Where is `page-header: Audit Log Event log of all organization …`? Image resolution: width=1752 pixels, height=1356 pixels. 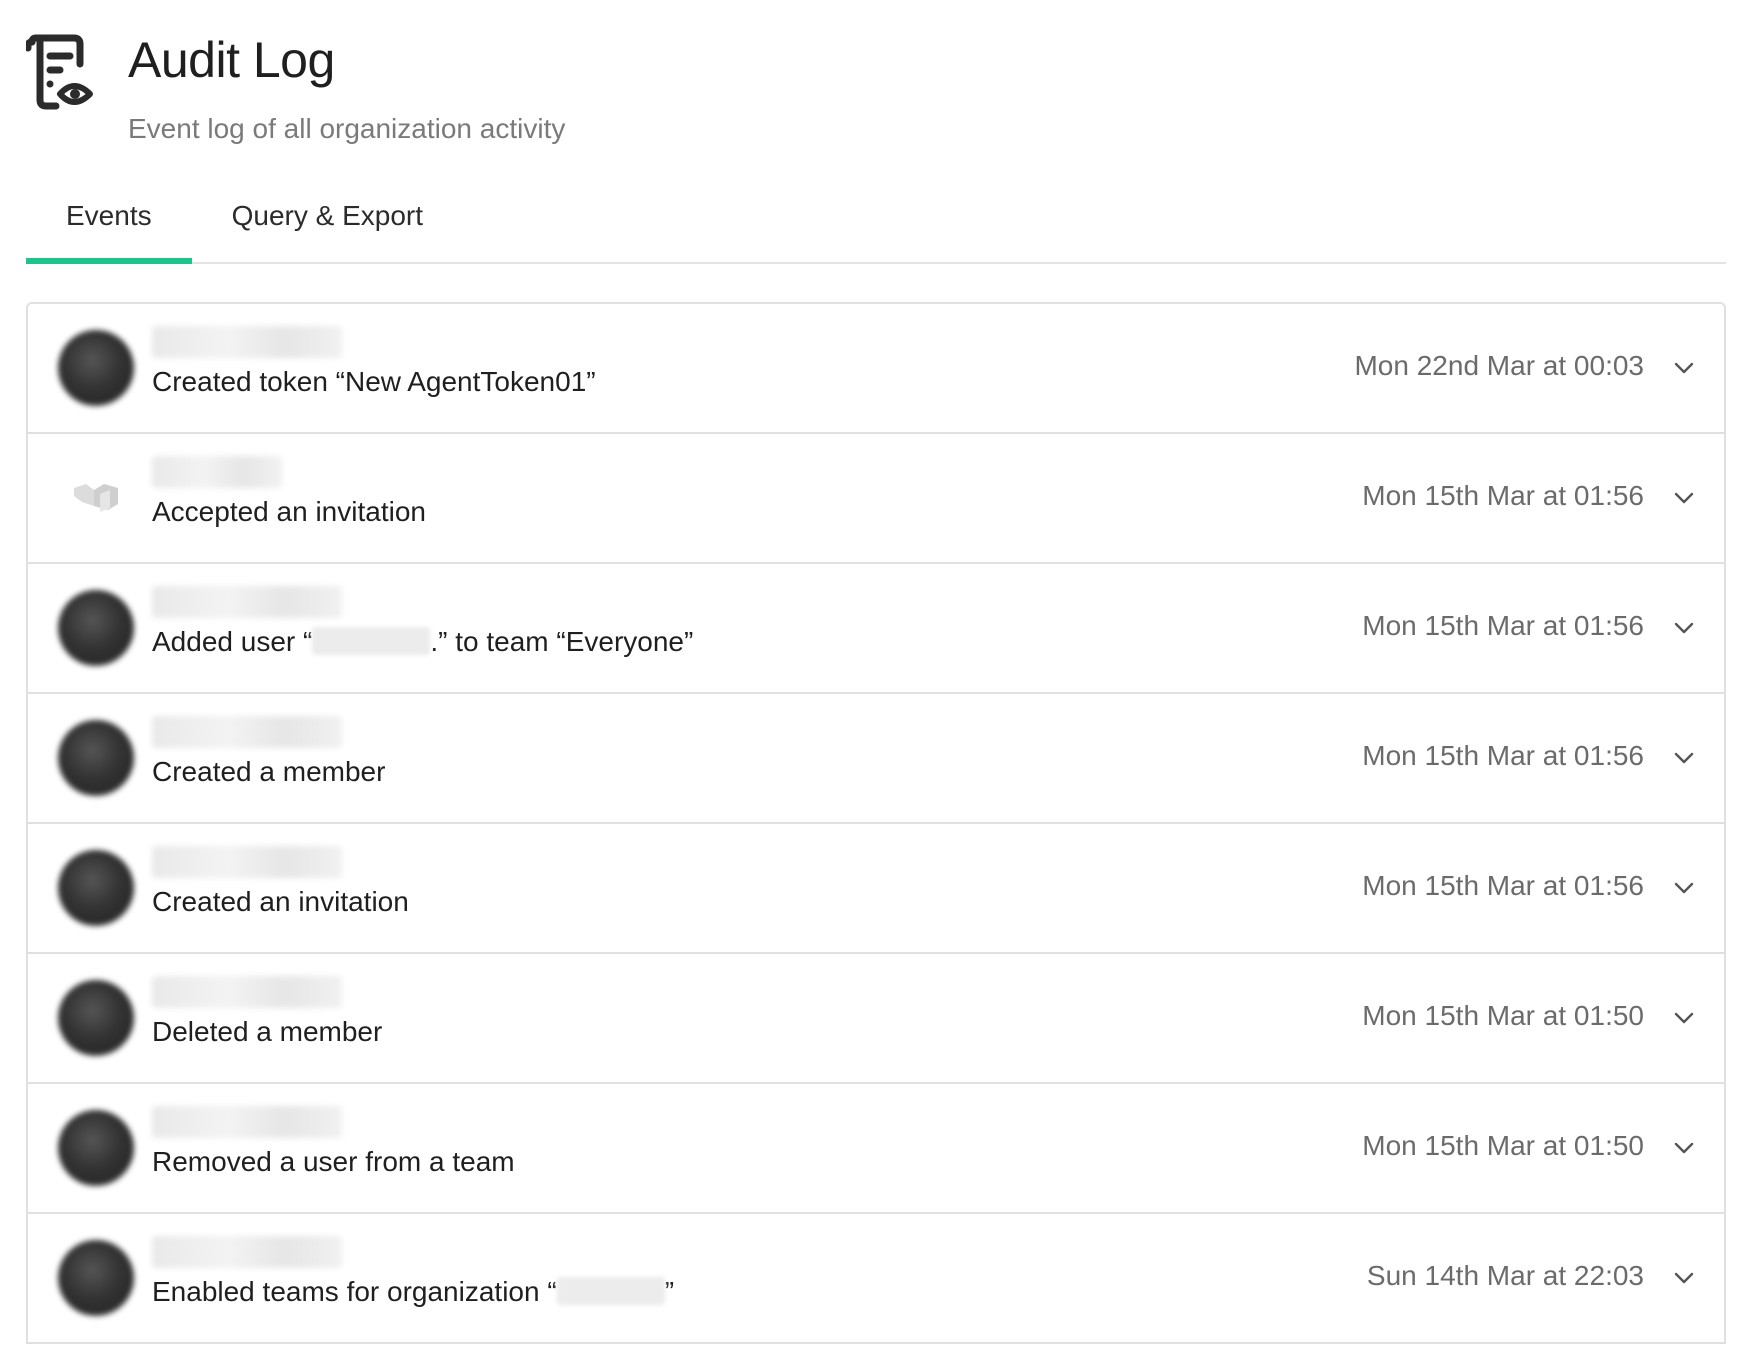
page-header: Audit Log Event log of all organization … is located at coordinates (295, 88).